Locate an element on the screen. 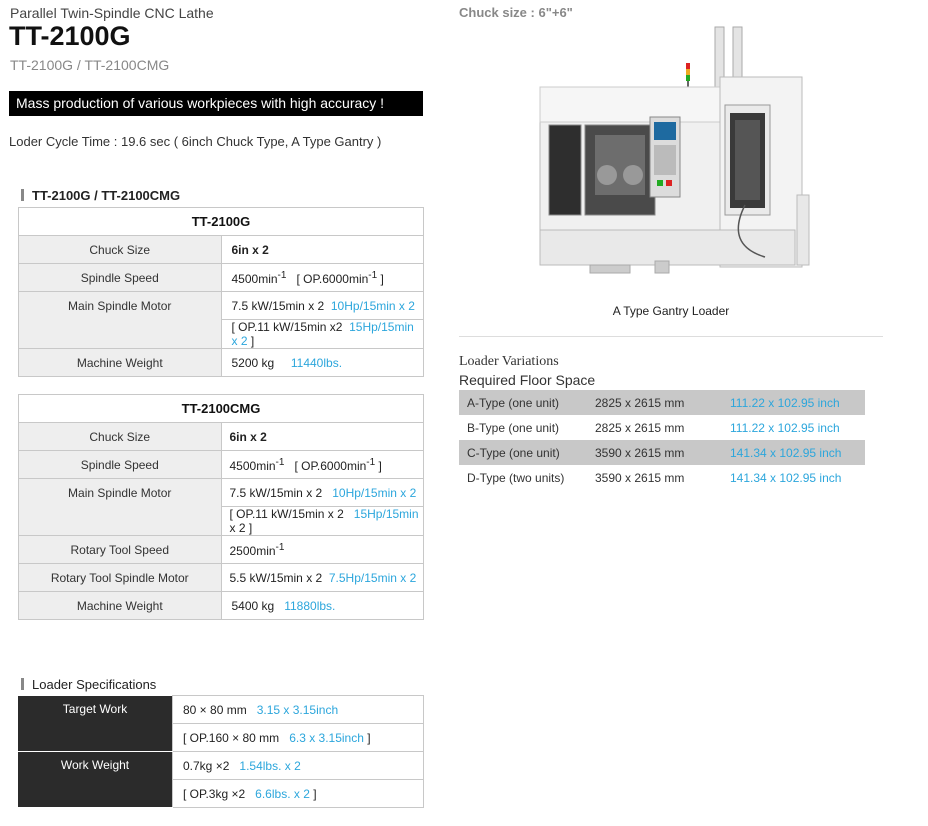 This screenshot has width=928, height=826. row-value: 0.7kg ×2 1.54lbs. x 2 is located at coordinates (298, 765).